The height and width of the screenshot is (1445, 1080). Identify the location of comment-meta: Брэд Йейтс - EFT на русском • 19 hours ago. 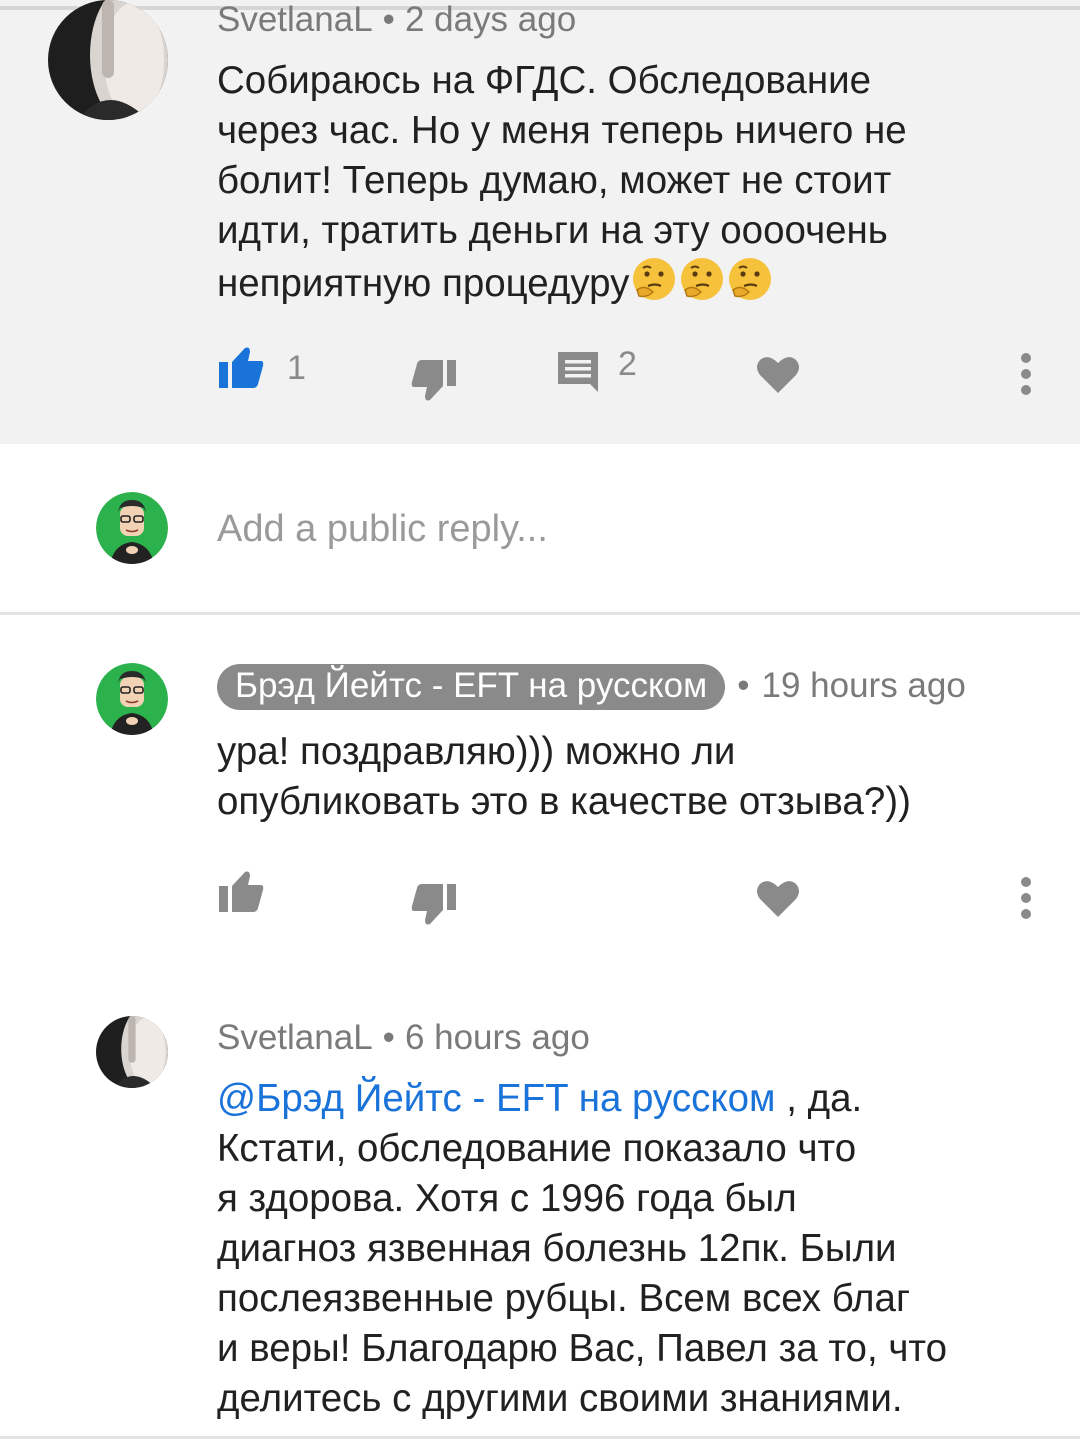
(591, 687).